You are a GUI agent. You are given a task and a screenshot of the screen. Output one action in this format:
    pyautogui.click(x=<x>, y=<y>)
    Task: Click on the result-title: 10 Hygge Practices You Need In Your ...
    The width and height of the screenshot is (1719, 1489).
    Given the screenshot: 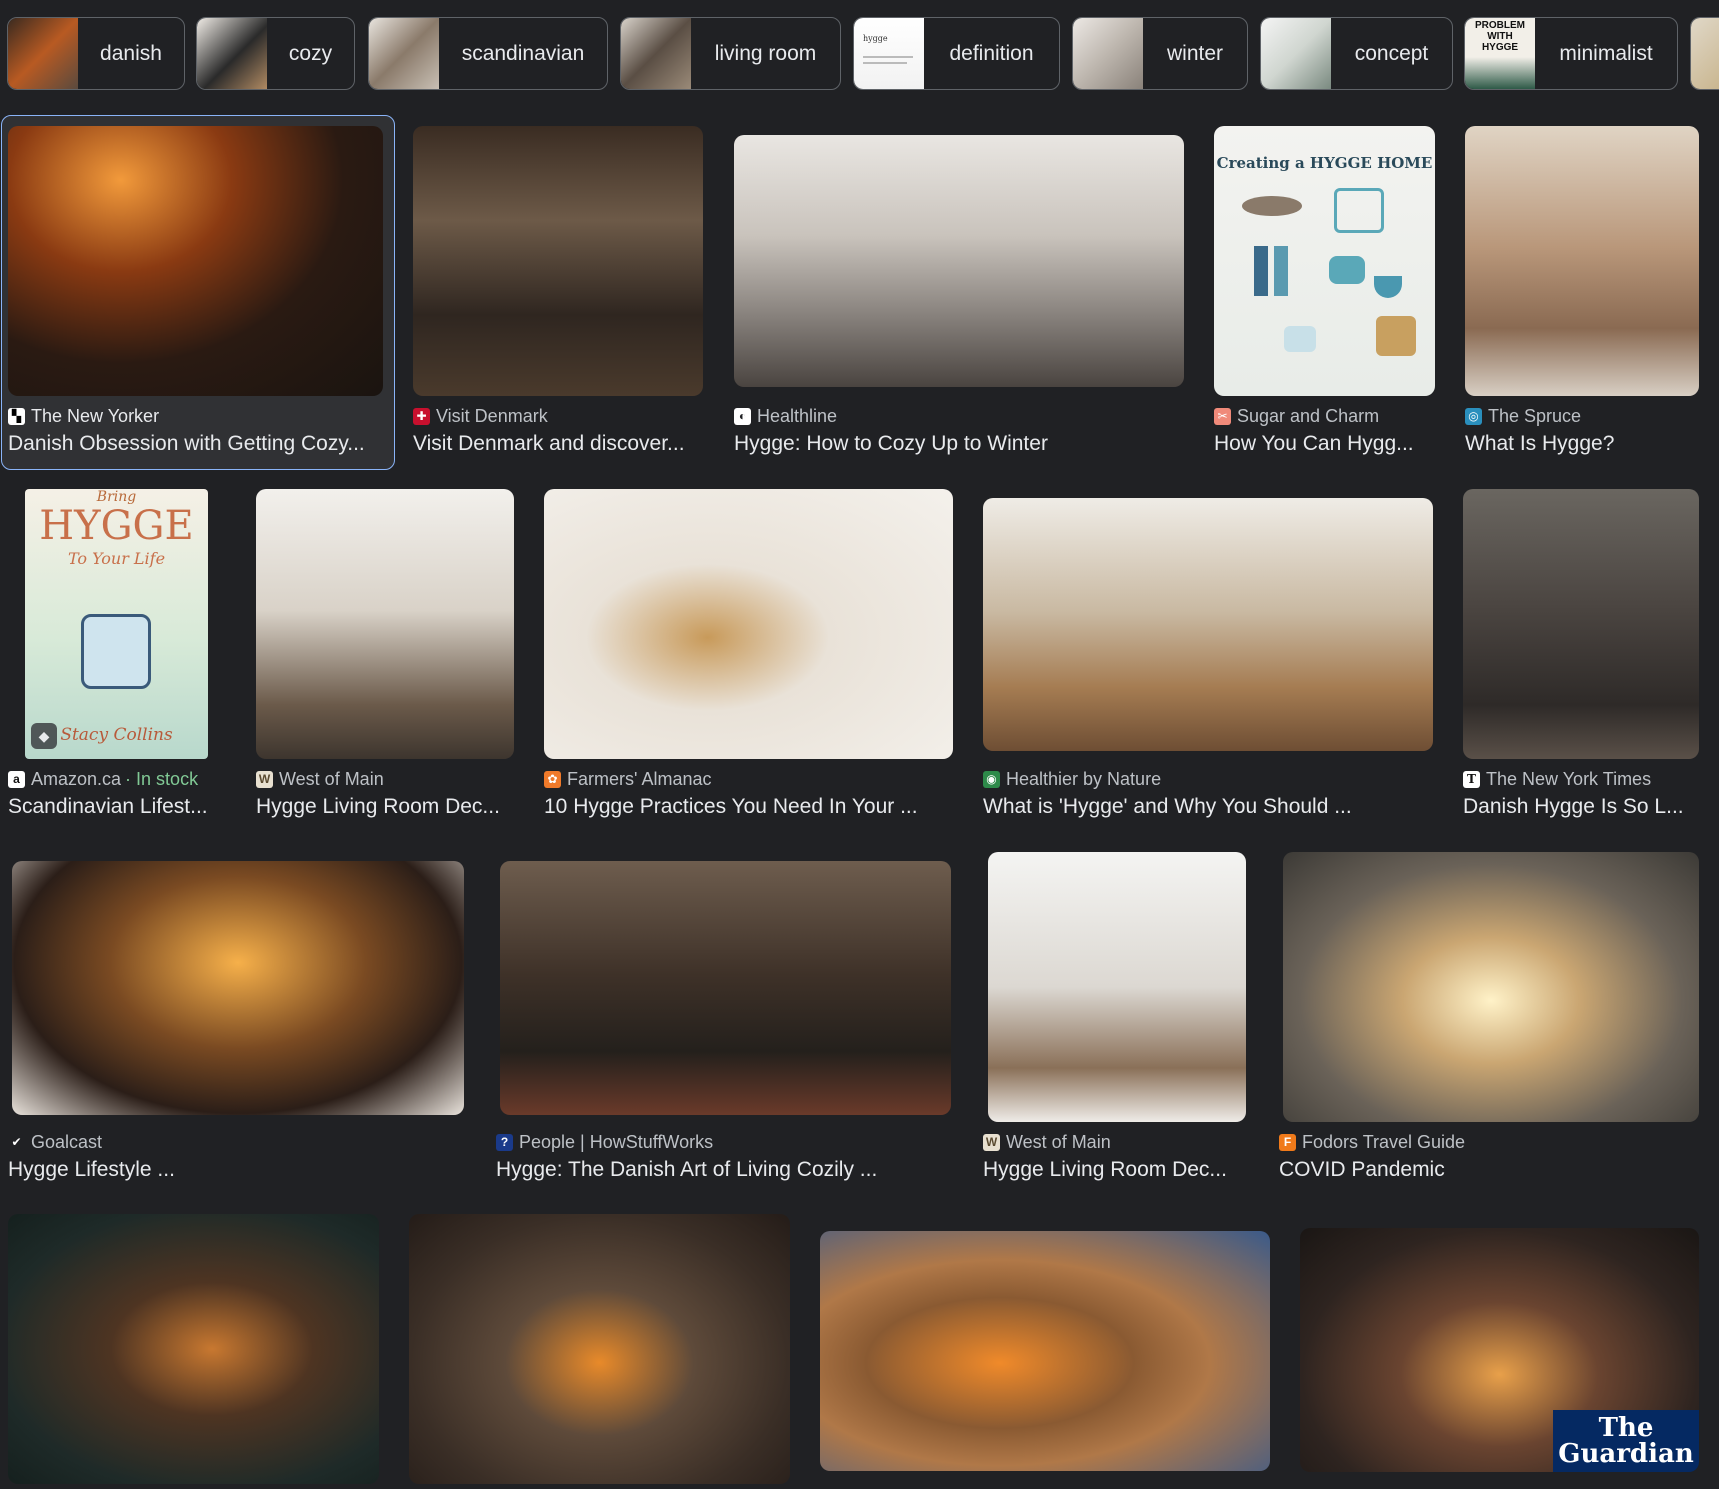 What is the action you would take?
    pyautogui.click(x=748, y=809)
    